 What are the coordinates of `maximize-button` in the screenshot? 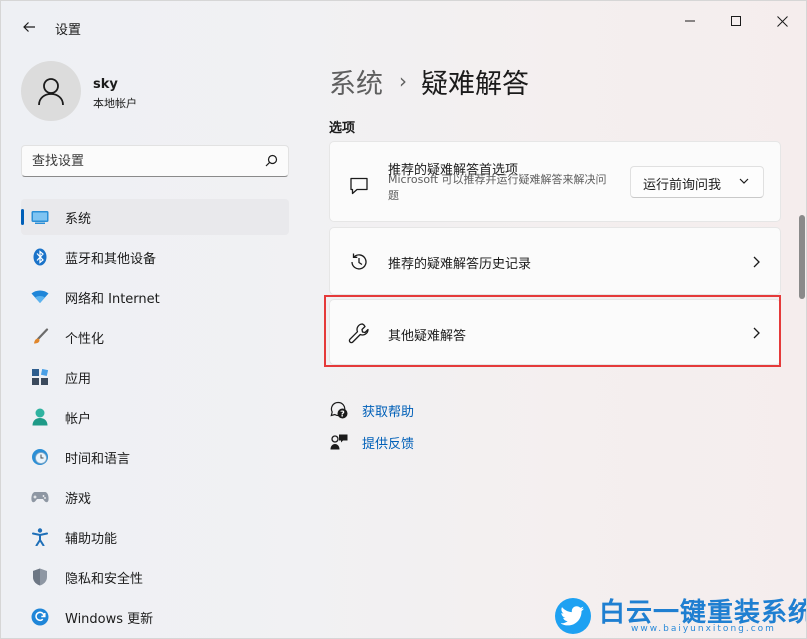 It's located at (736, 21).